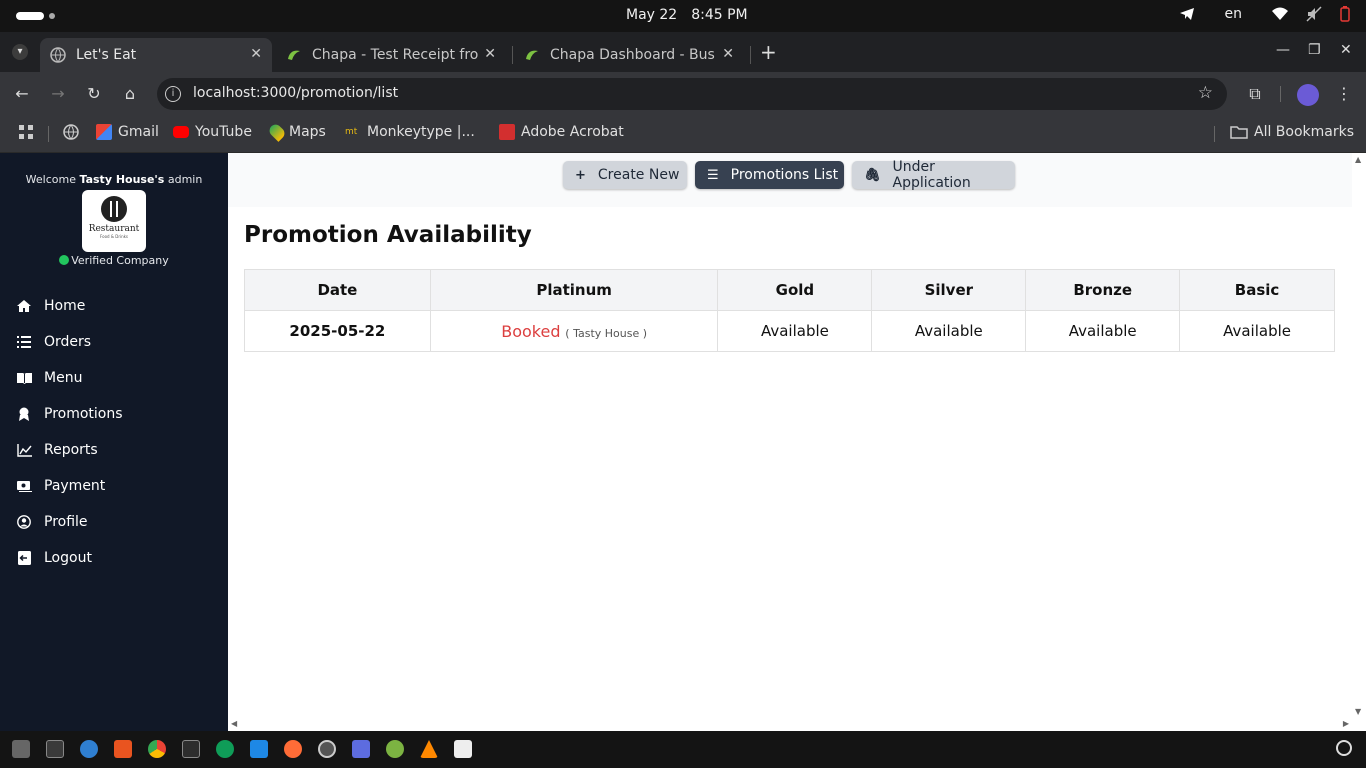  Describe the element at coordinates (127, 132) in the screenshot. I see `bookmark-gmail: Gmail` at that location.